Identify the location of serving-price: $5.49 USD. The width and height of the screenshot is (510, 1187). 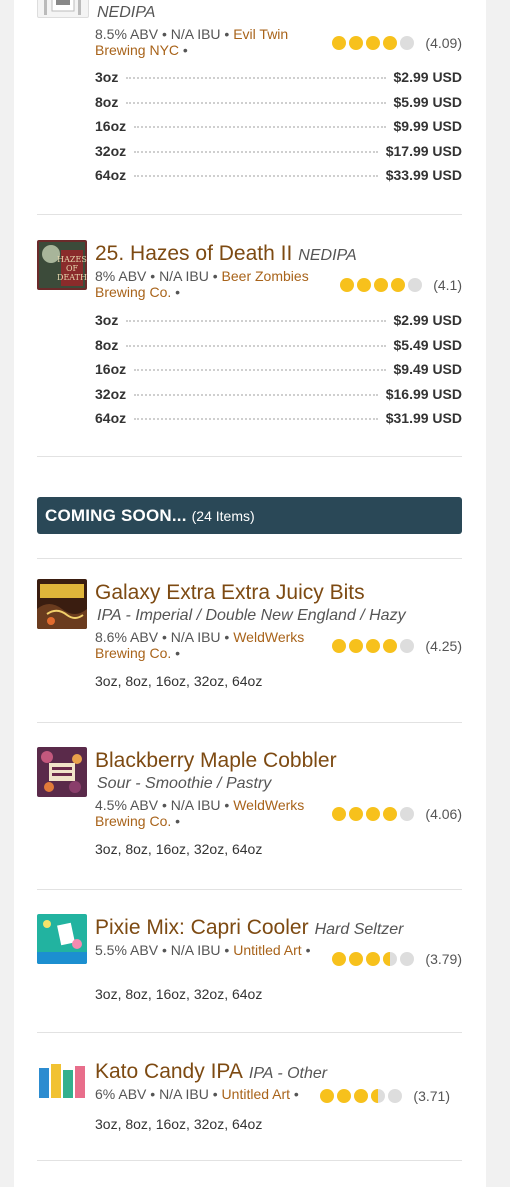
(427, 344).